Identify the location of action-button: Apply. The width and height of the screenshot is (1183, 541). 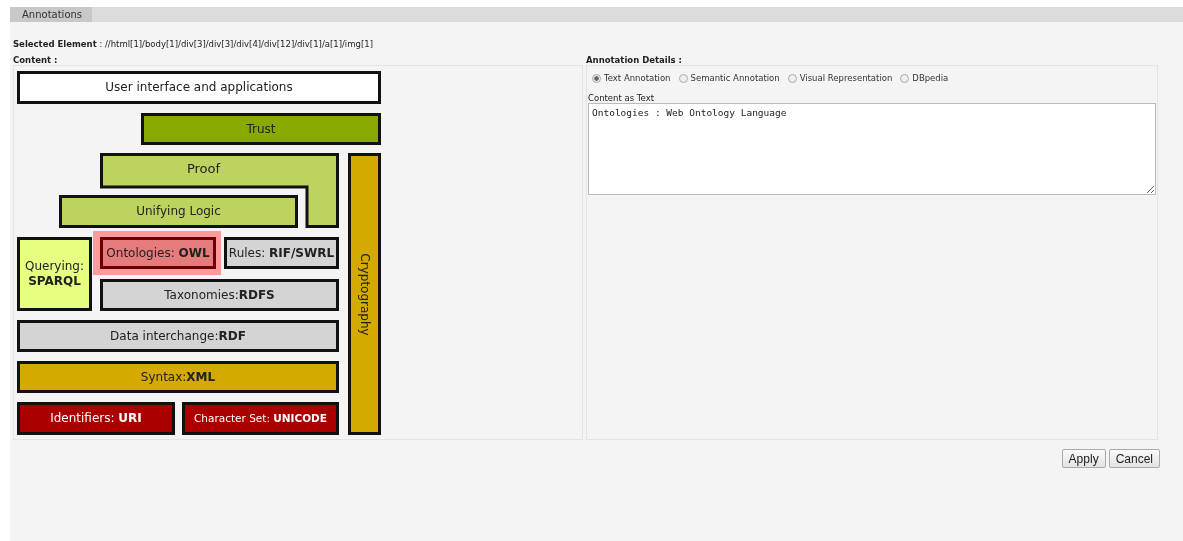
(1083, 458).